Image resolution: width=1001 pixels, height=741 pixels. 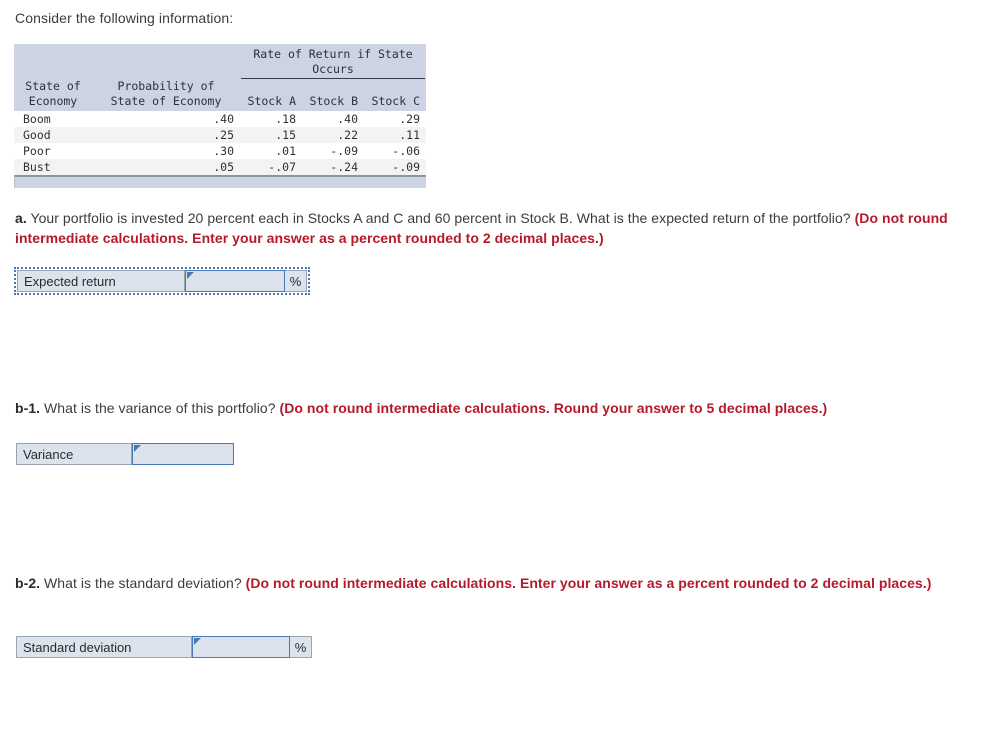 What do you see at coordinates (271, 135) in the screenshot?
I see `cell-stock-a: .15` at bounding box center [271, 135].